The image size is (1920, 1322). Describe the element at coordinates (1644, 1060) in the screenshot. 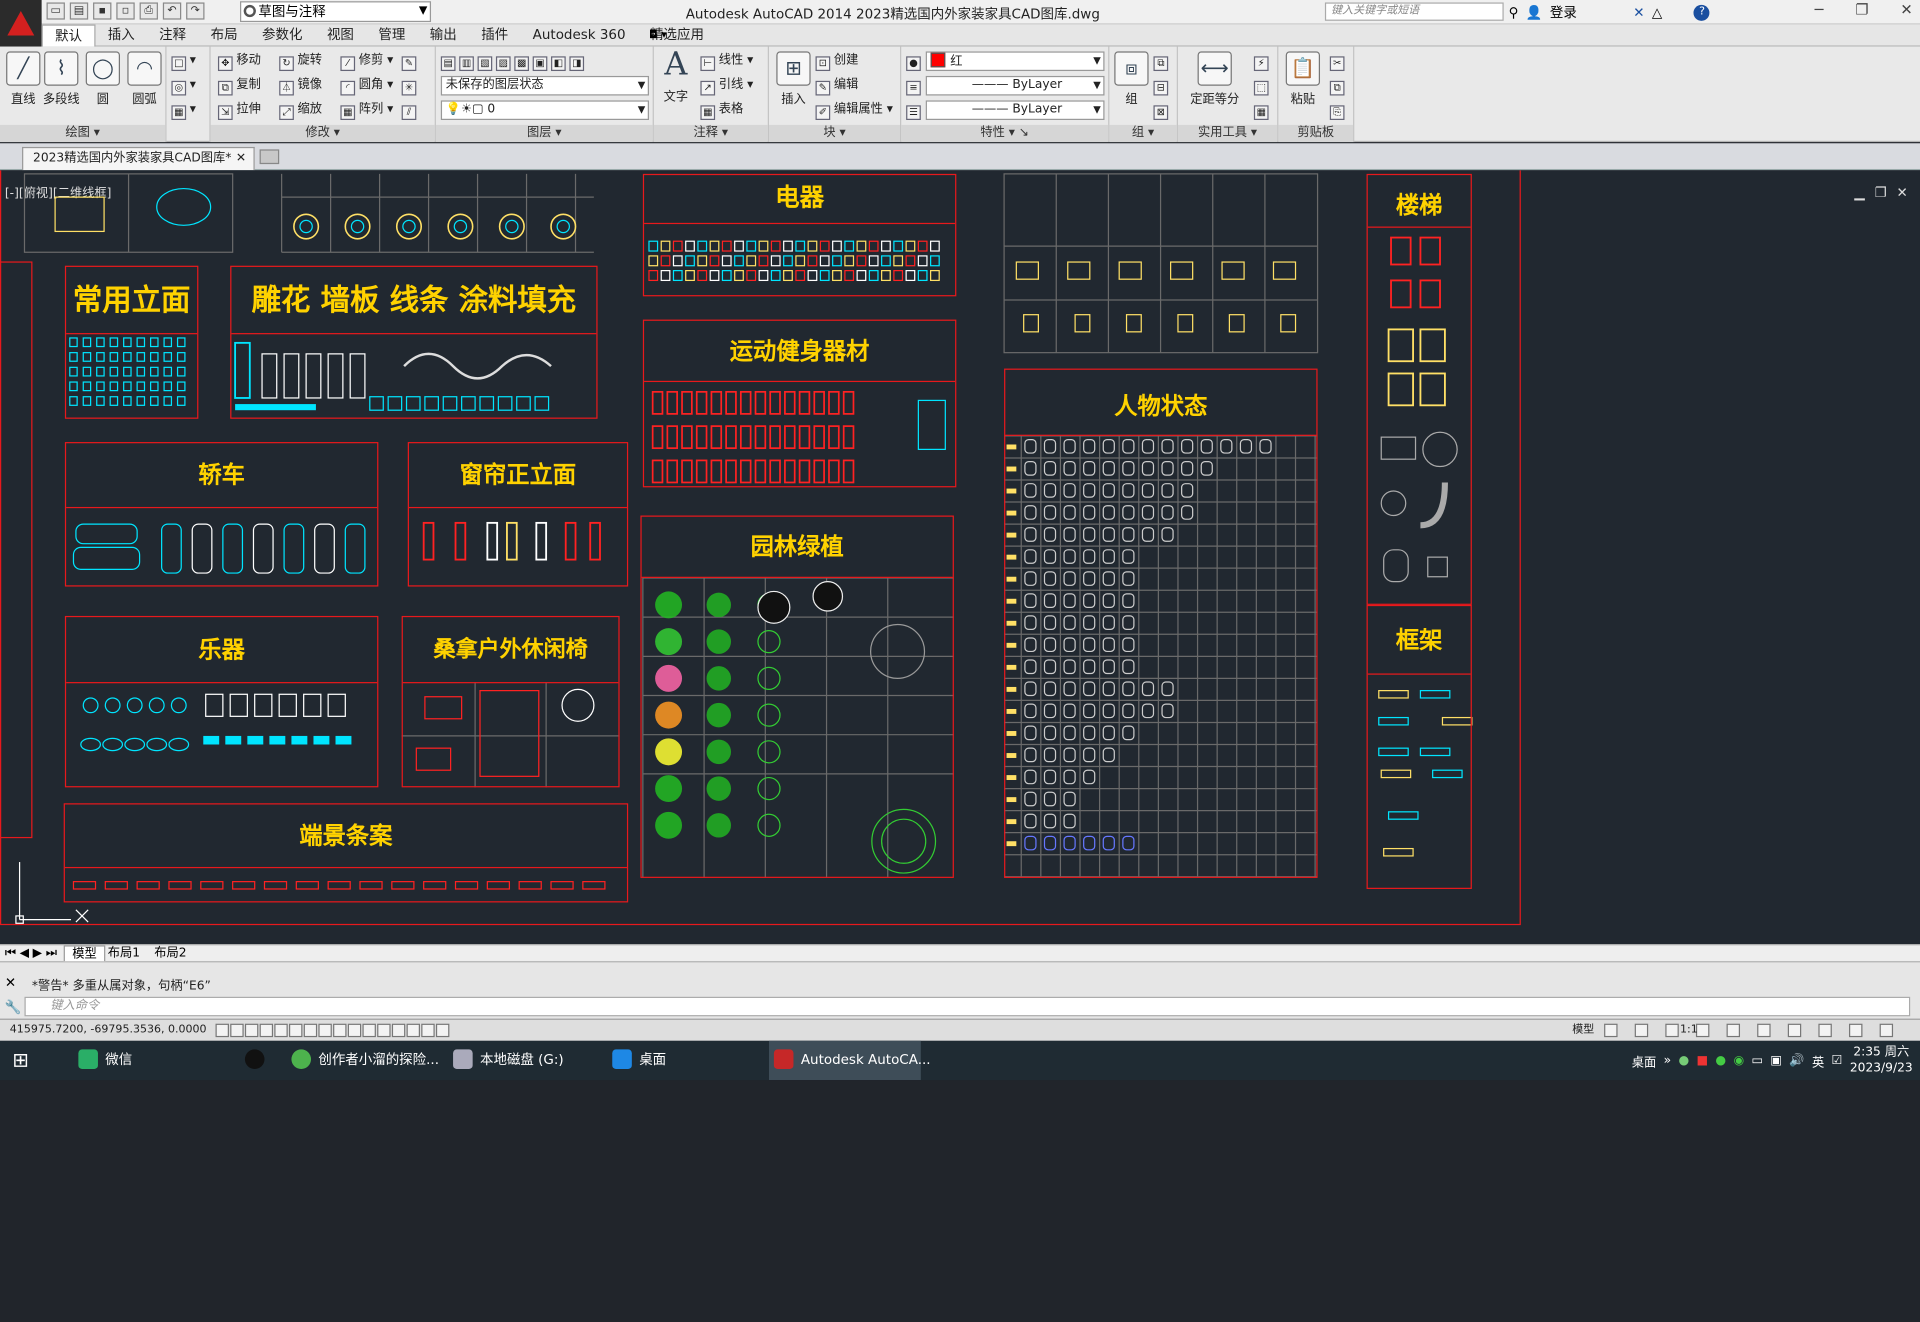

I see `tray-desktop-label: 桌面` at that location.